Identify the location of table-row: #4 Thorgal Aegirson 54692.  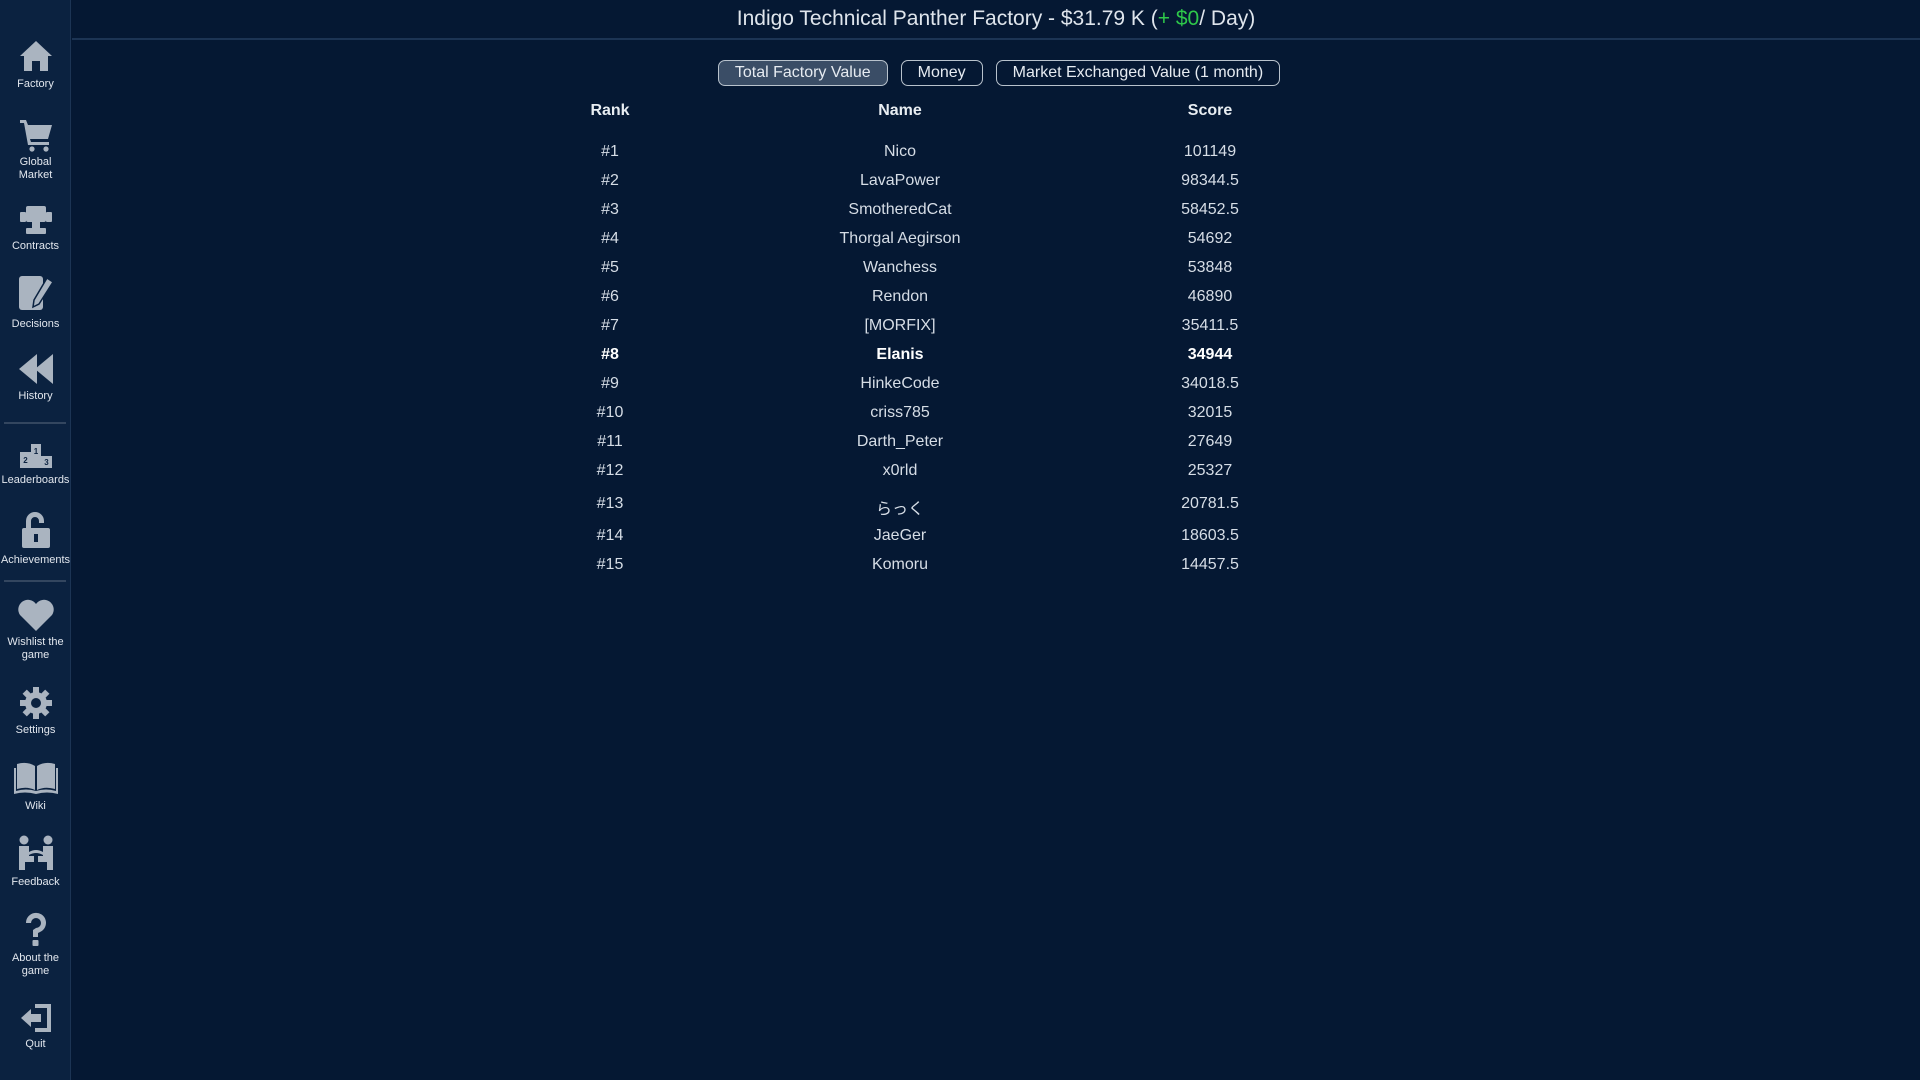
(960, 242).